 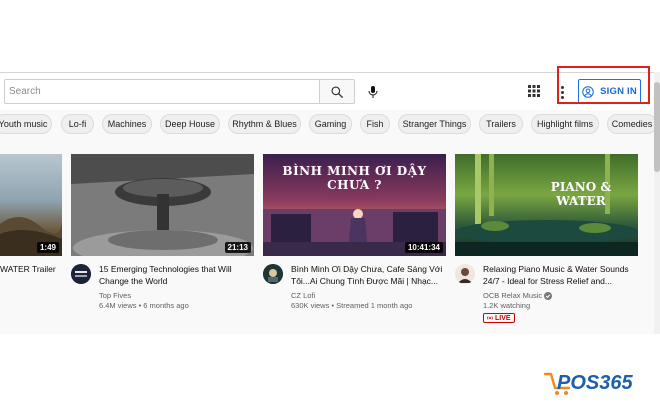 What do you see at coordinates (657, 127) in the screenshot?
I see `scrollbar-thumb` at bounding box center [657, 127].